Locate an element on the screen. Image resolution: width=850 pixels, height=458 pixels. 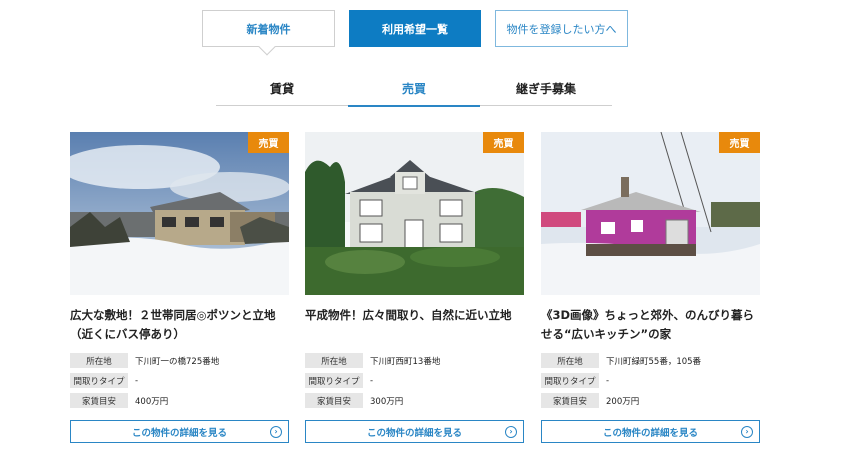
house-photo-snowy-two-storey is located at coordinates (179, 213).